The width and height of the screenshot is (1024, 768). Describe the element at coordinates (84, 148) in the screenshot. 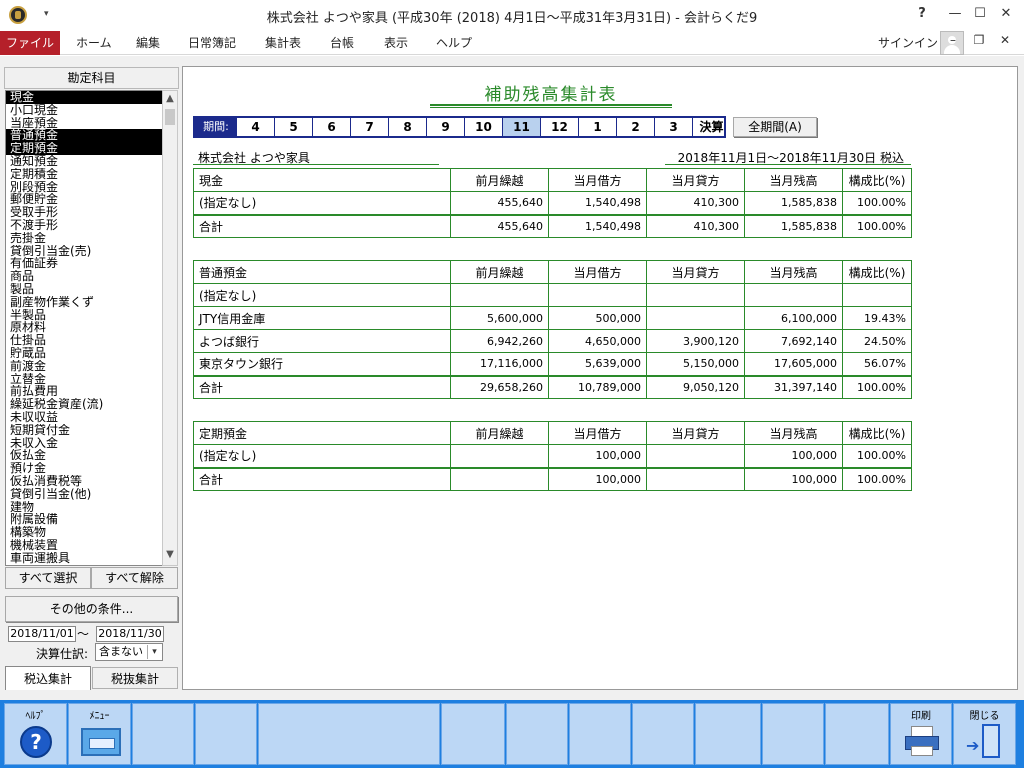

I see `account-item: 定期預金` at that location.